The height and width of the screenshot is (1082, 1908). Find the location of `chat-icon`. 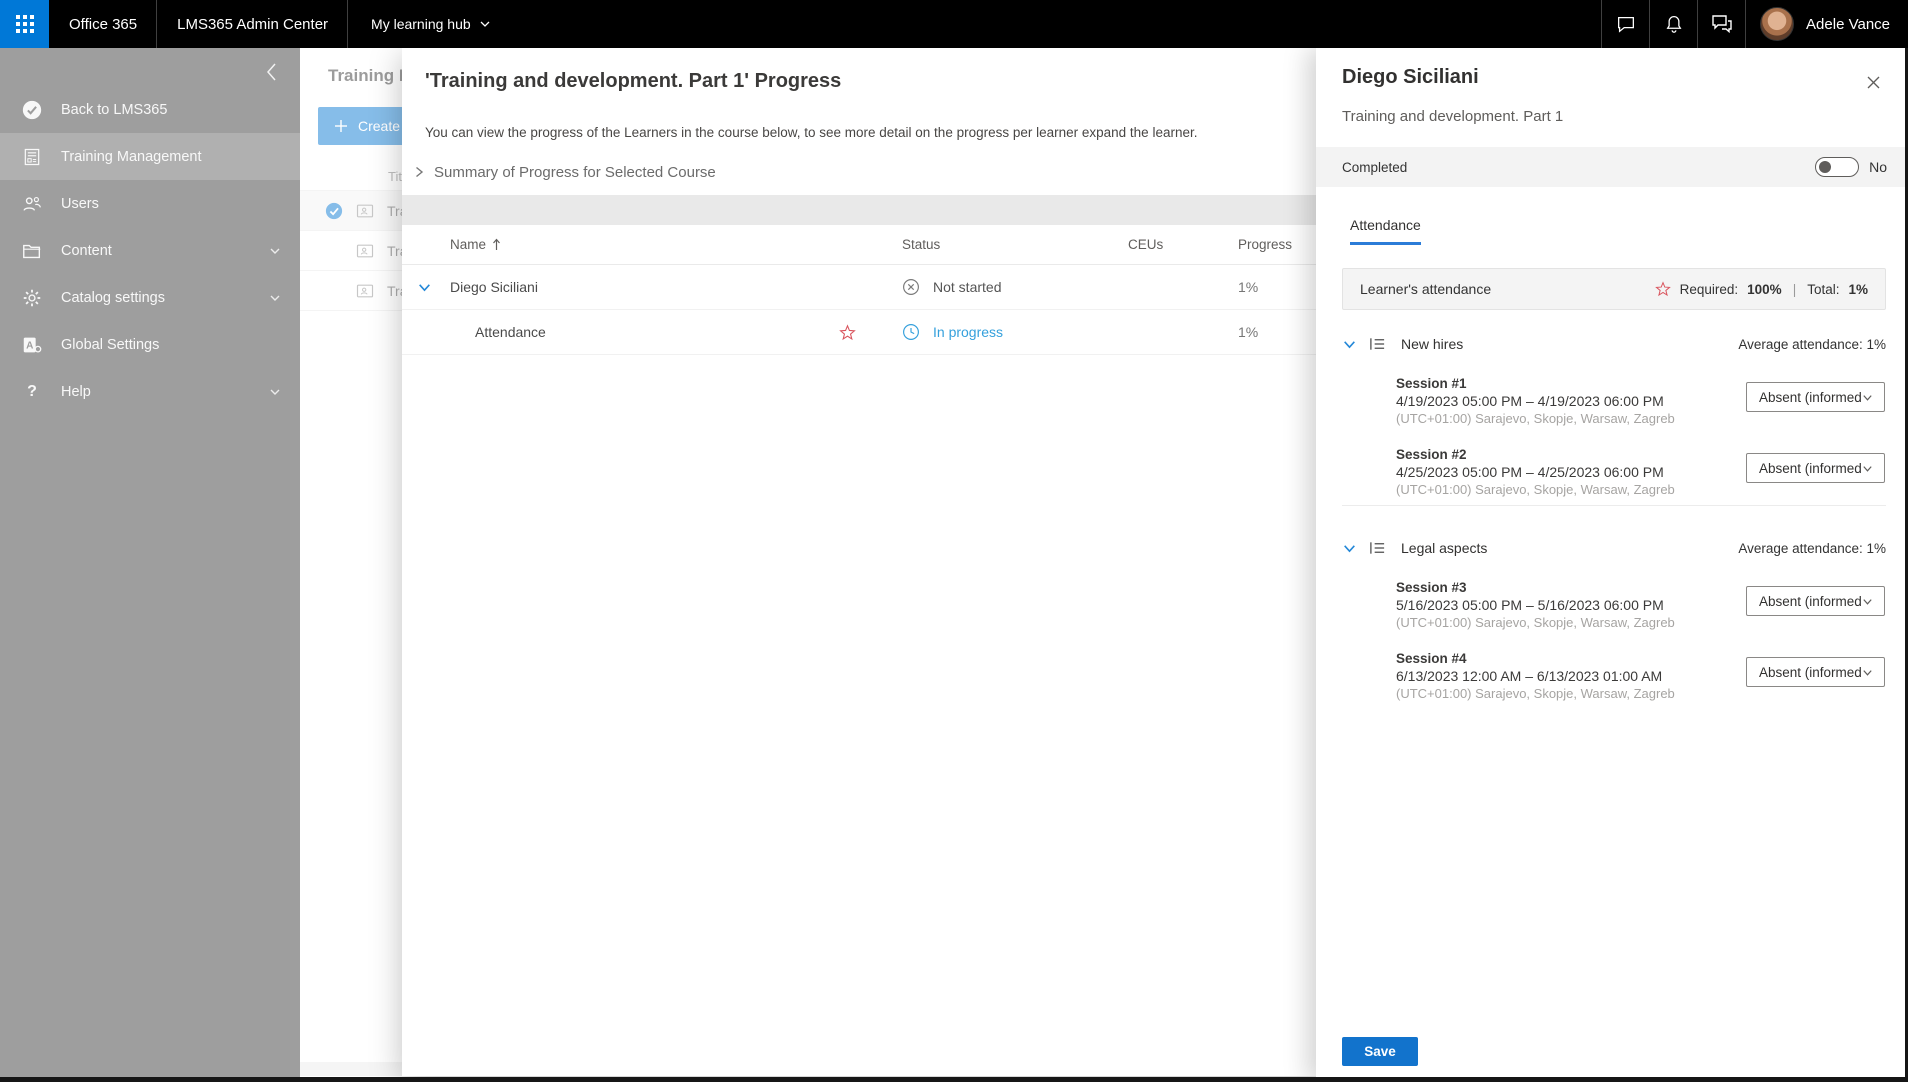

chat-icon is located at coordinates (1625, 24).